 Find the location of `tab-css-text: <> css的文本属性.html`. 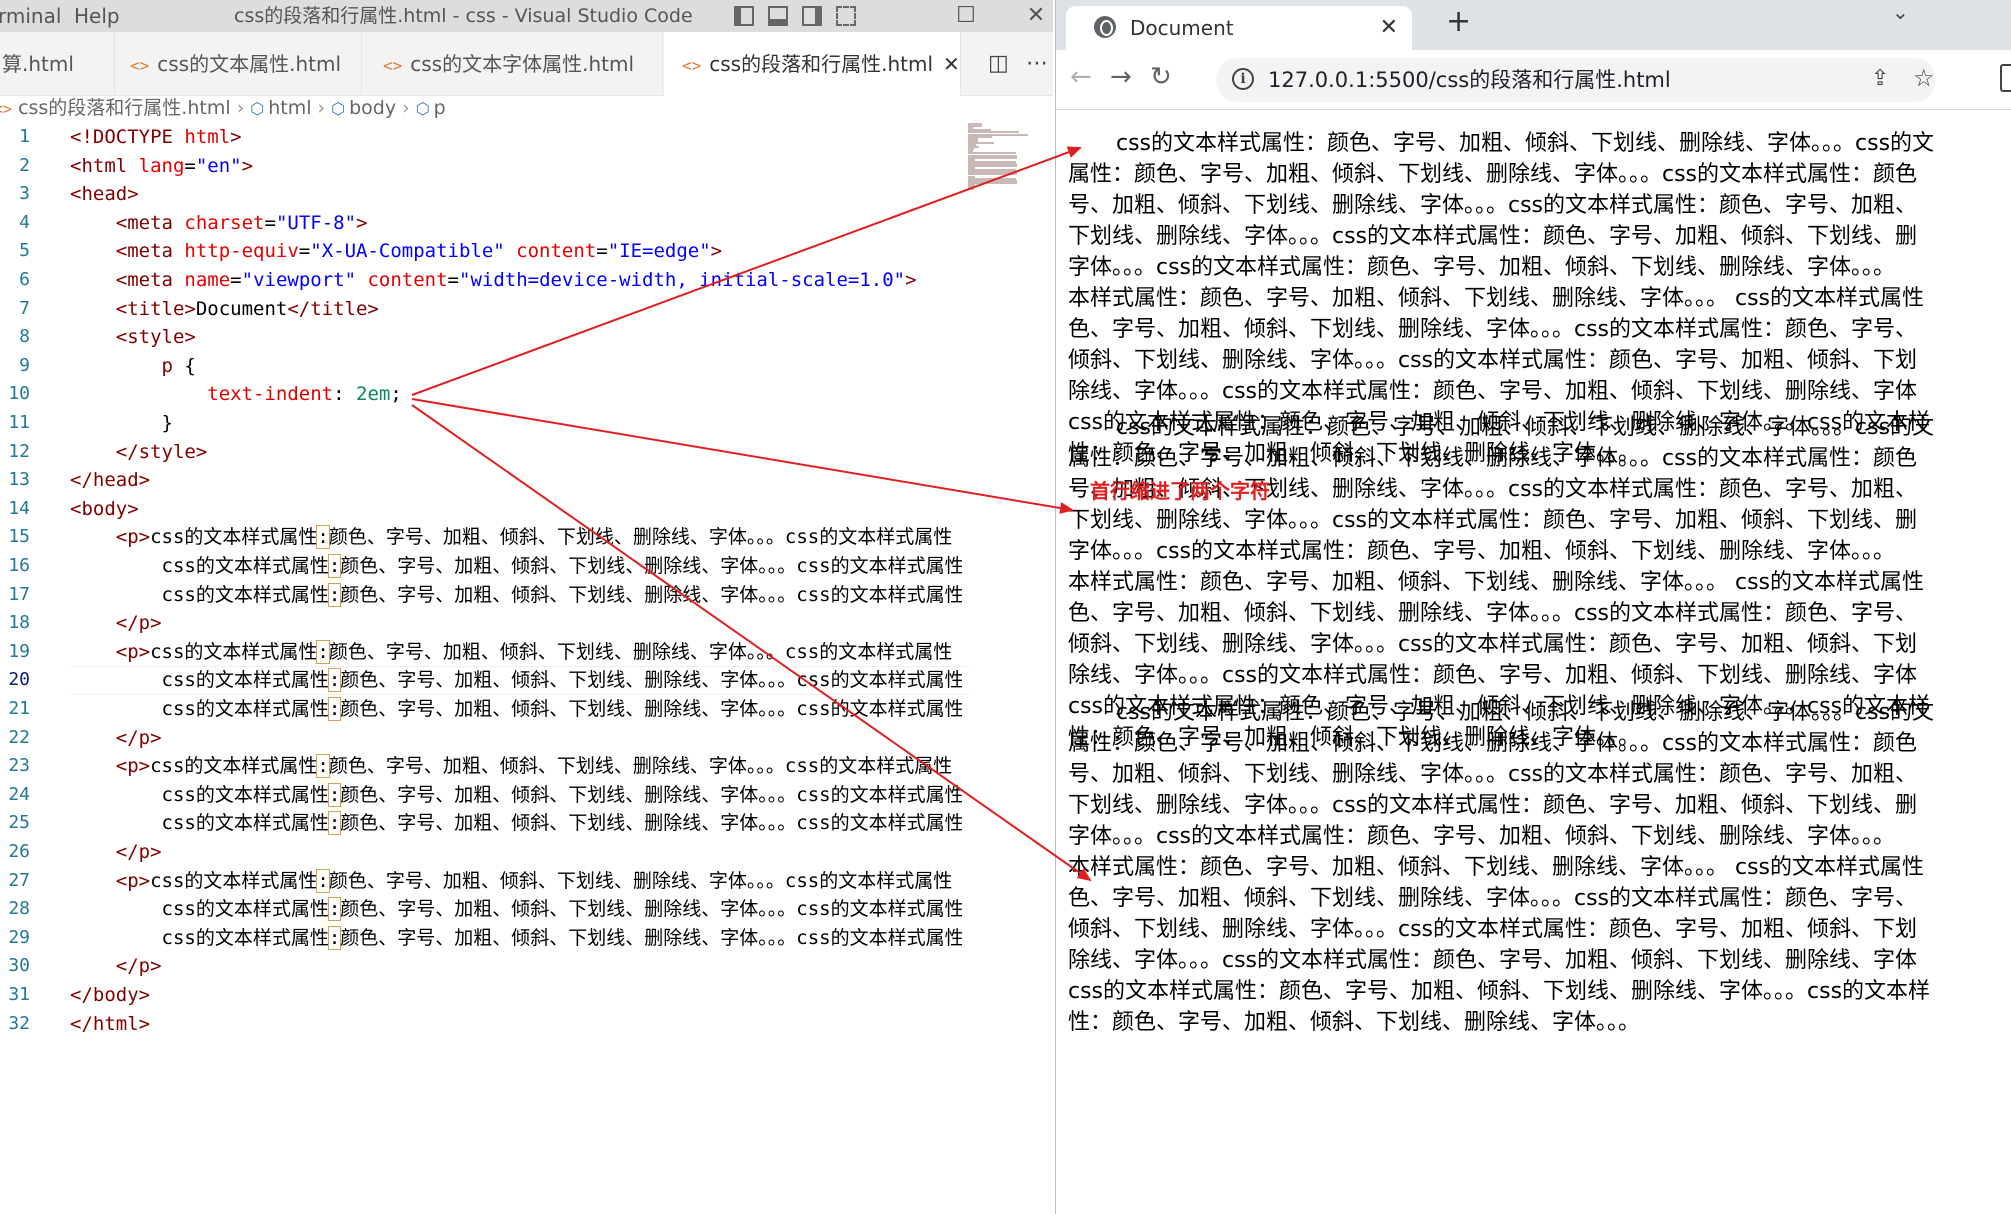

tab-css-text: <> css的文本属性.html is located at coordinates (239, 64).